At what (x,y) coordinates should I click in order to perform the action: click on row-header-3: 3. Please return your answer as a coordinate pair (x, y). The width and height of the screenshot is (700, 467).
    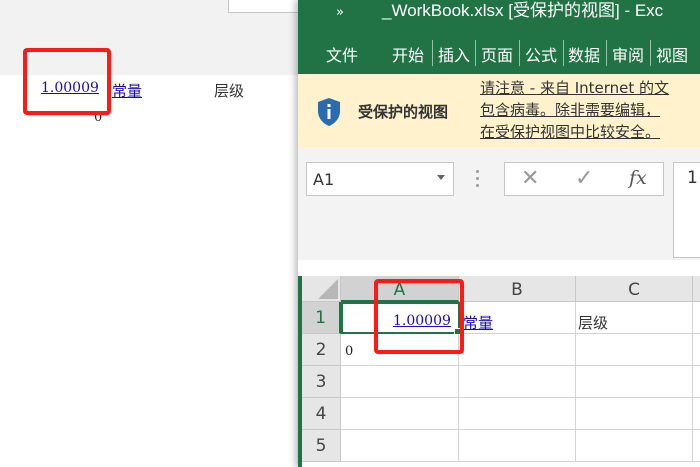
    Looking at the image, I should click on (321, 382).